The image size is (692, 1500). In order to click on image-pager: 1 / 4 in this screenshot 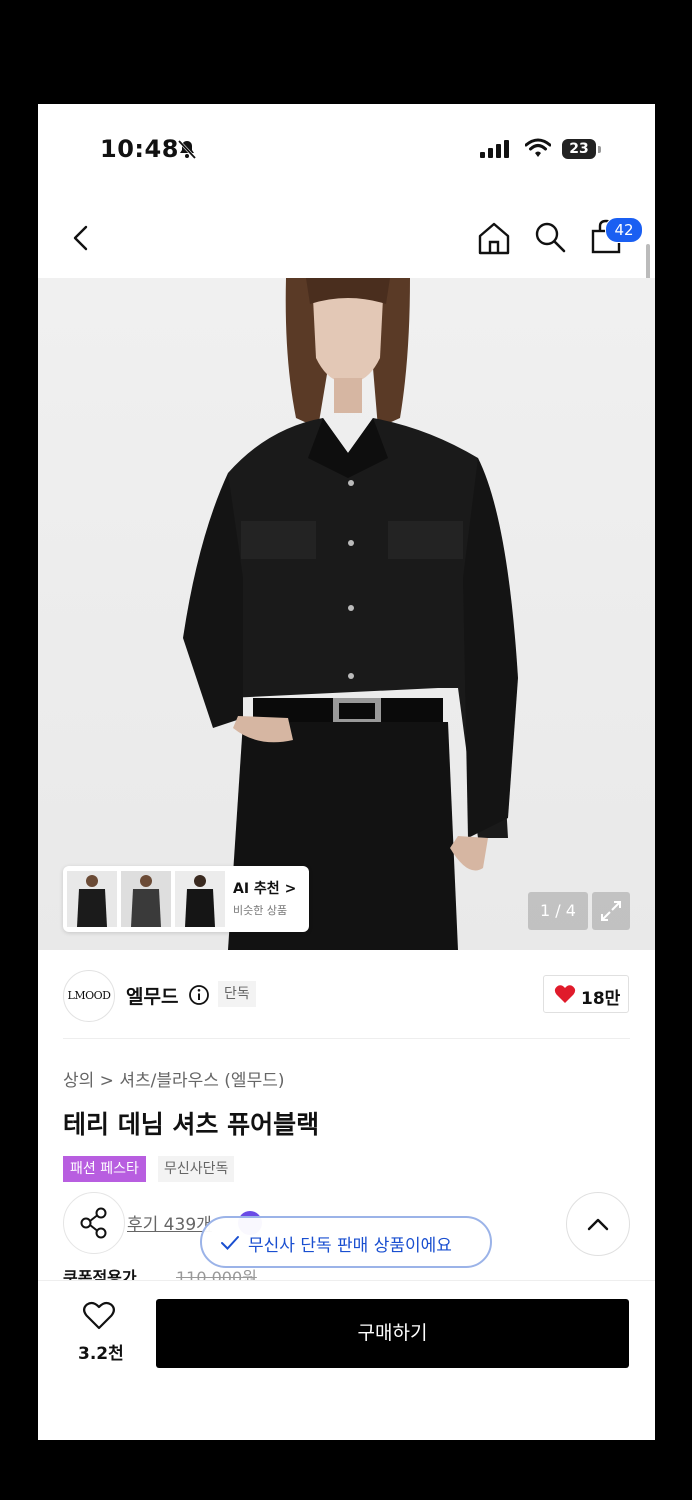, I will do `click(558, 911)`.